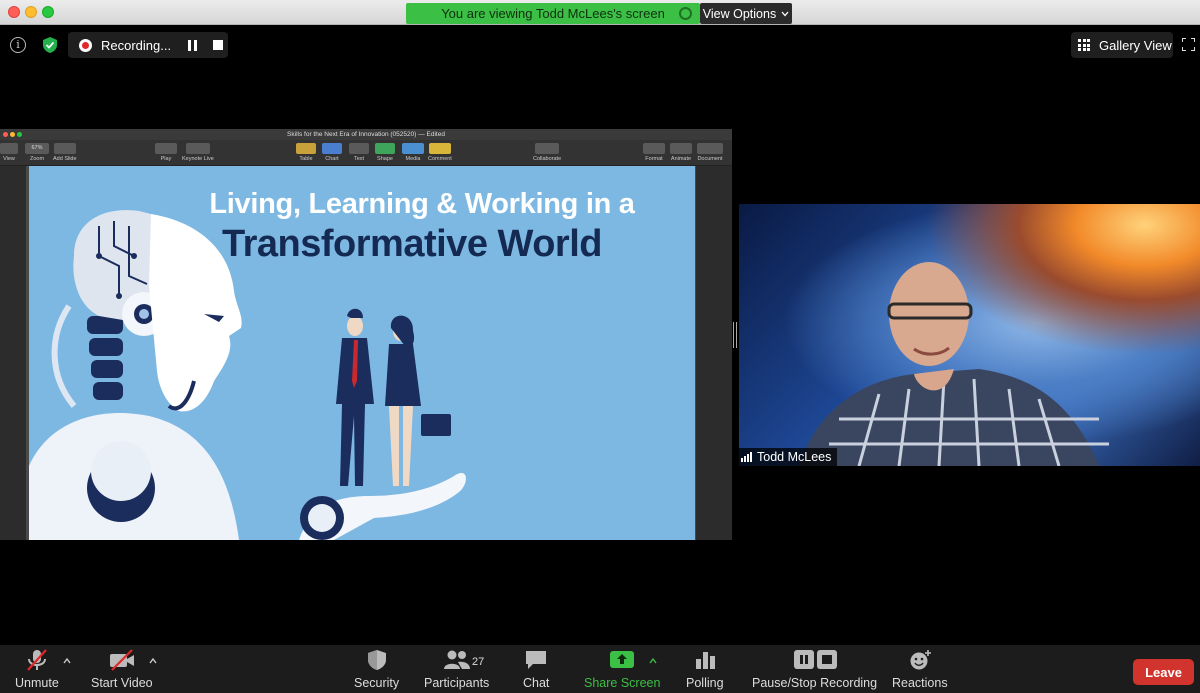 Image resolution: width=1200 pixels, height=693 pixels. I want to click on keynote-zoom-button-toolbar: 67% Zoom, so click(37, 152).